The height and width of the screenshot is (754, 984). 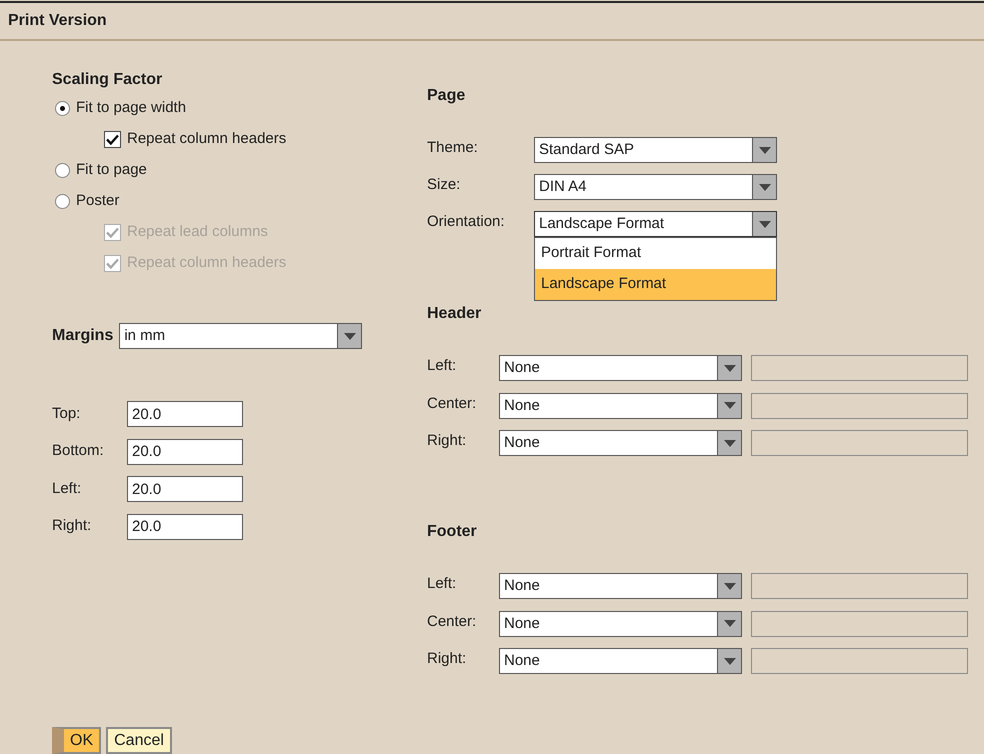 What do you see at coordinates (77, 740) in the screenshot?
I see `ok-button: OK` at bounding box center [77, 740].